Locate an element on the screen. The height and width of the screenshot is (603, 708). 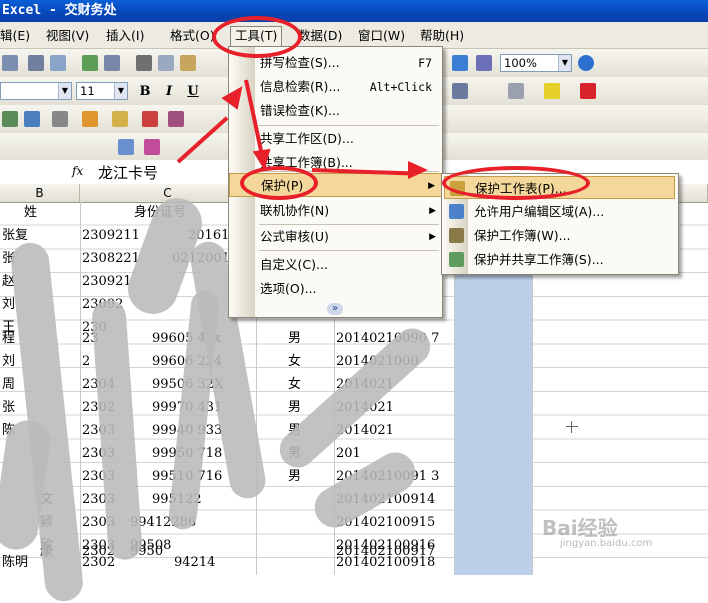
cell-id: 2309211 is located at coordinates (111, 236).